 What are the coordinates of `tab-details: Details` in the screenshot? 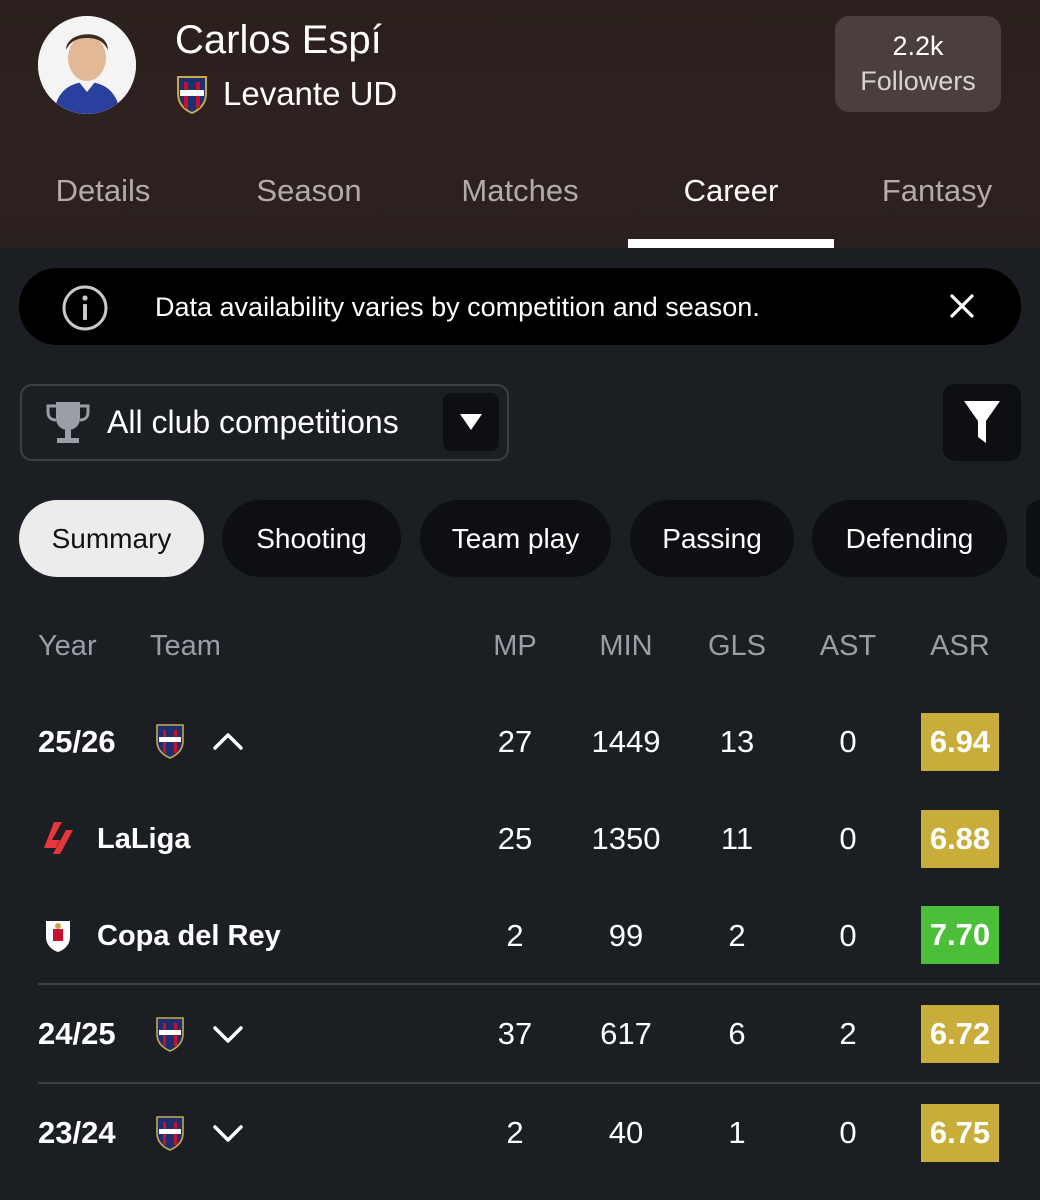 It's located at (103, 204).